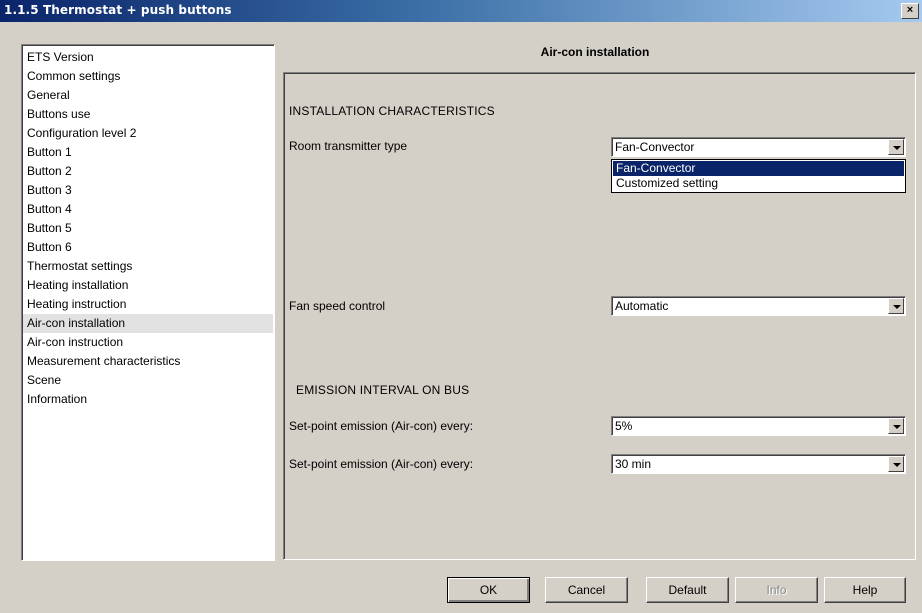  Describe the element at coordinates (77, 285) in the screenshot. I see `sidebar-item-heating-installation: Heating installation` at that location.